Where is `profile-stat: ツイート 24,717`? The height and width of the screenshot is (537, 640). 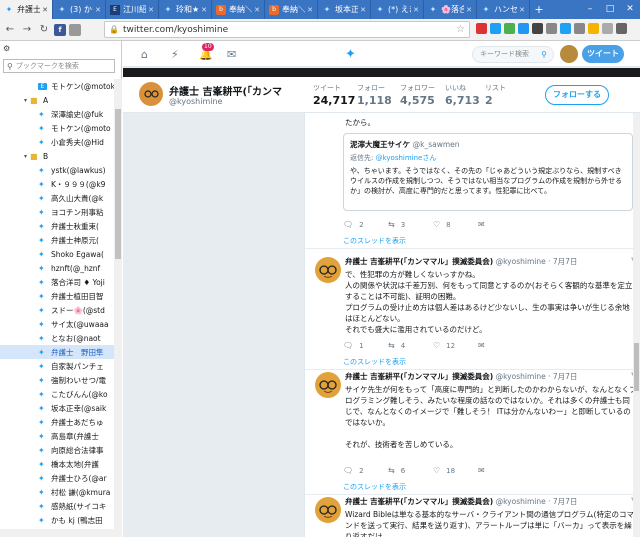 profile-stat: ツイート 24,717 is located at coordinates (332, 99).